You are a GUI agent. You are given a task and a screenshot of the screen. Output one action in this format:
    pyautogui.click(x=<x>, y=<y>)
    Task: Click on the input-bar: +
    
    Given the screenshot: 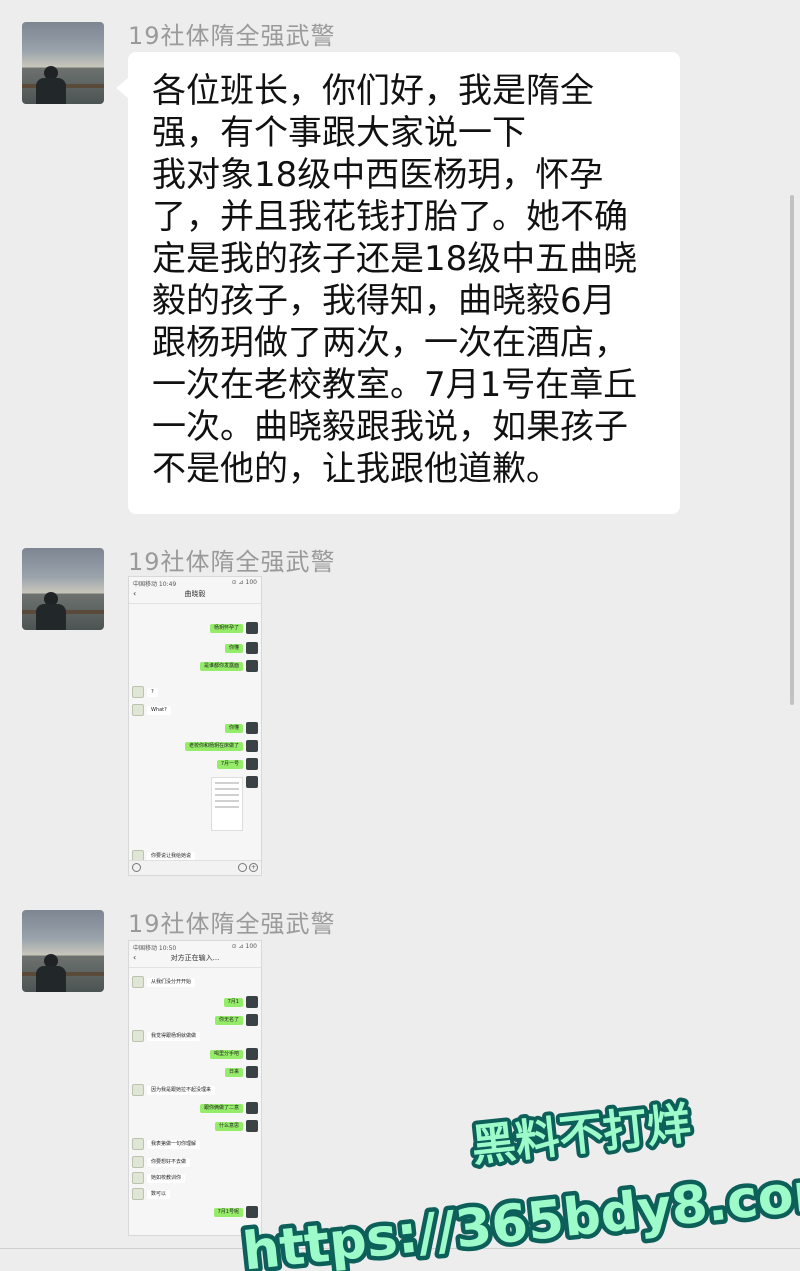 What is the action you would take?
    pyautogui.click(x=195, y=867)
    